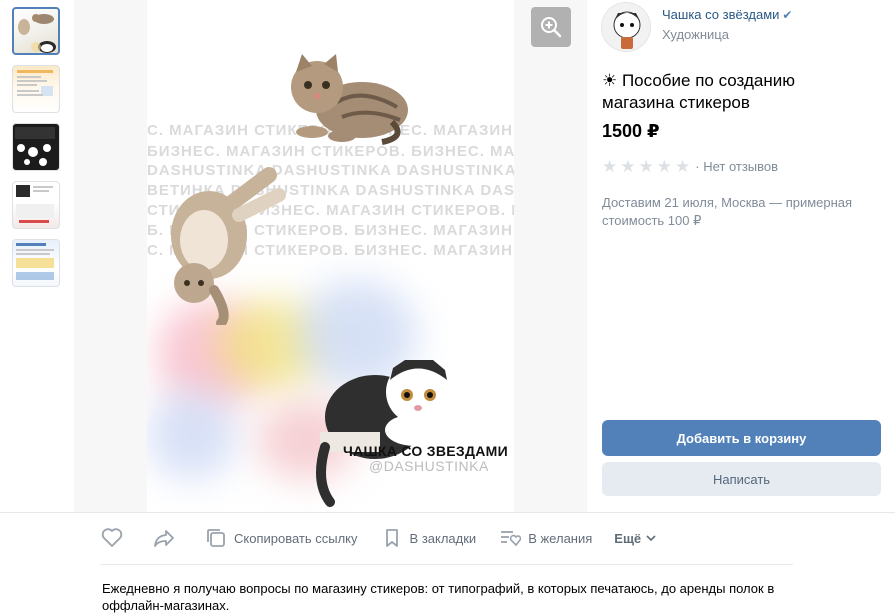 The height and width of the screenshot is (616, 895). Describe the element at coordinates (741, 438) in the screenshot. I see `add-to-cart-button: Добавить в корзину` at that location.